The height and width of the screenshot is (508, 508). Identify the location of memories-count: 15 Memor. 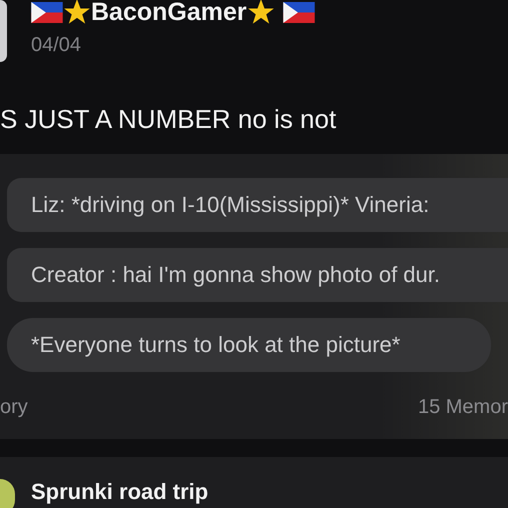
(463, 407).